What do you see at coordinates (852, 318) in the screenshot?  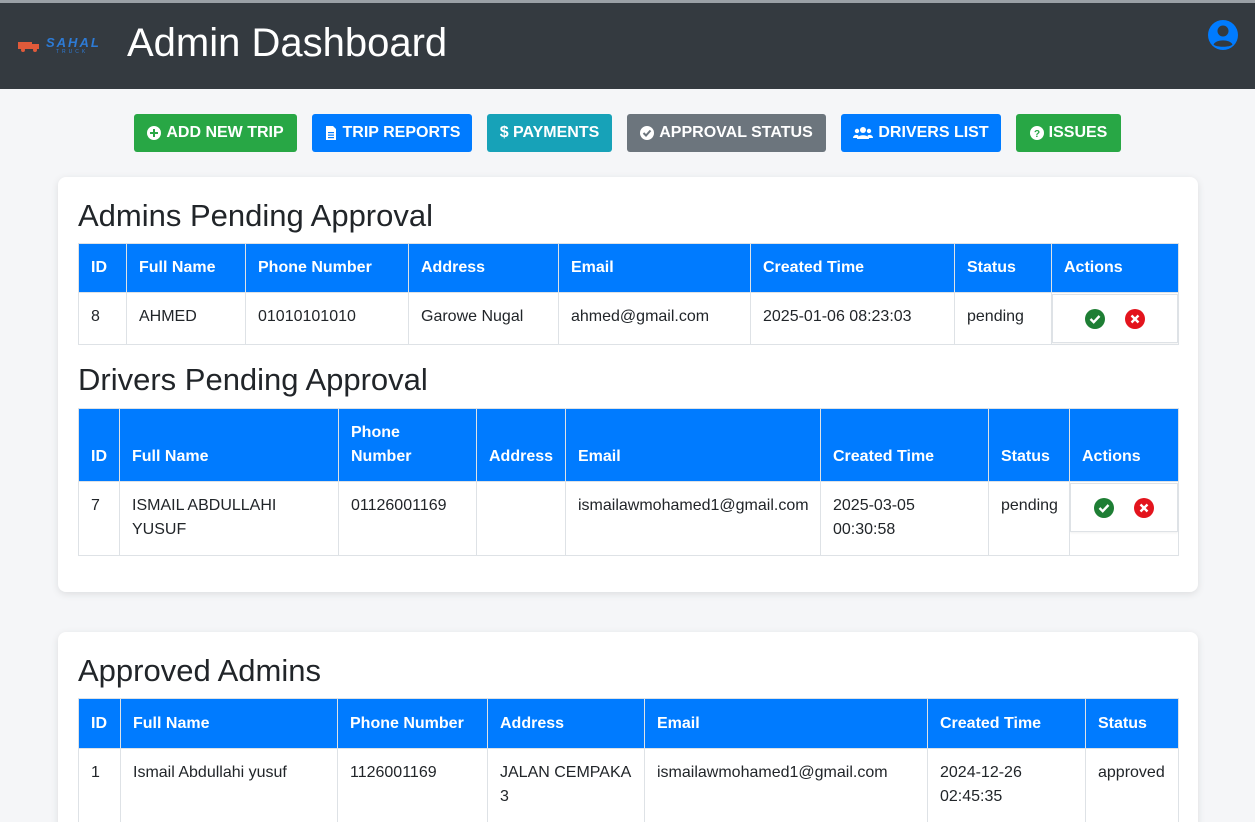 I see `cell-created-time: 2025-01-06 08:23:03` at bounding box center [852, 318].